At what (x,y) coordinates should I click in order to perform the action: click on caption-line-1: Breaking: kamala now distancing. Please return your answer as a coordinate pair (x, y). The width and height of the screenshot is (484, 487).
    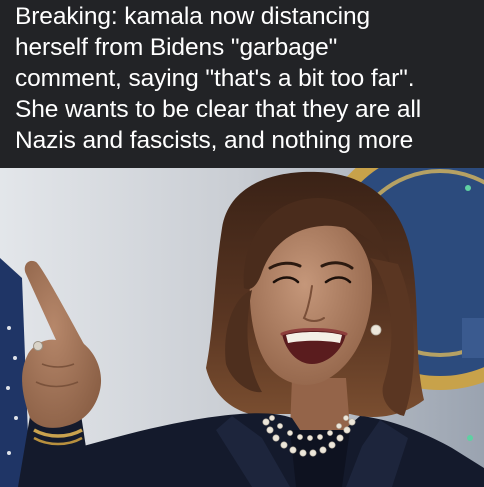
    Looking at the image, I should click on (193, 16).